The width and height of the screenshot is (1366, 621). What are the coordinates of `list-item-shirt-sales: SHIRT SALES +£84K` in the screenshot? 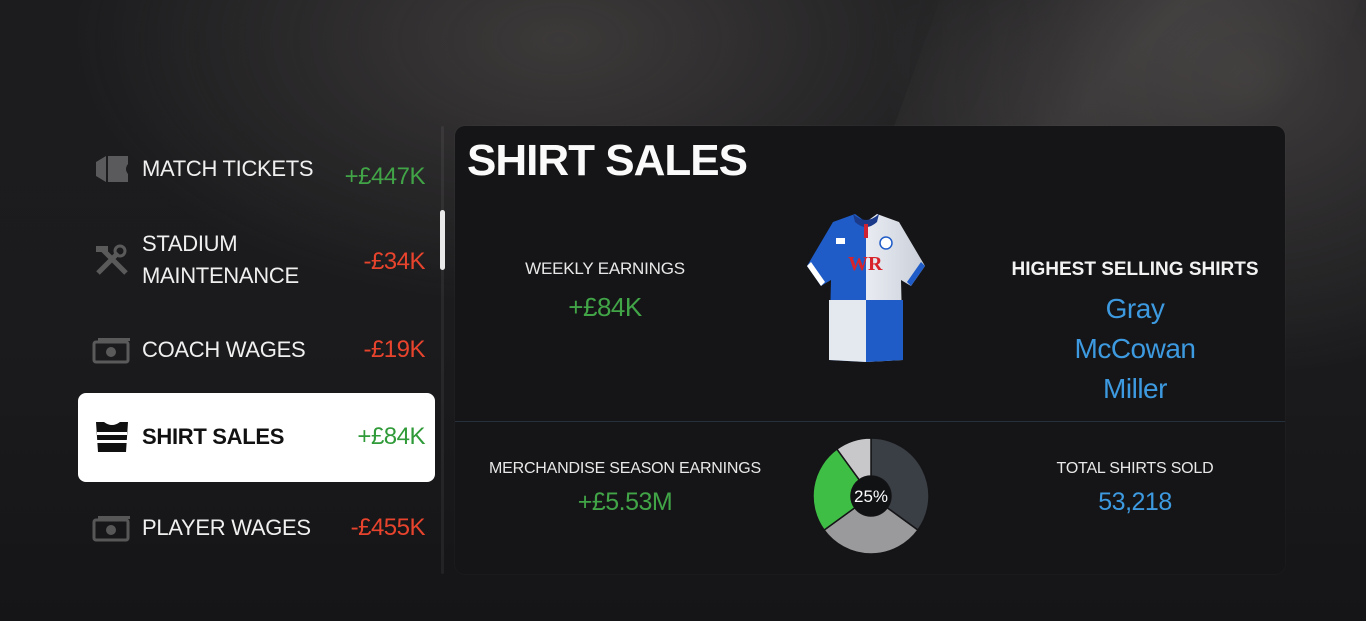 It's located at (256, 437).